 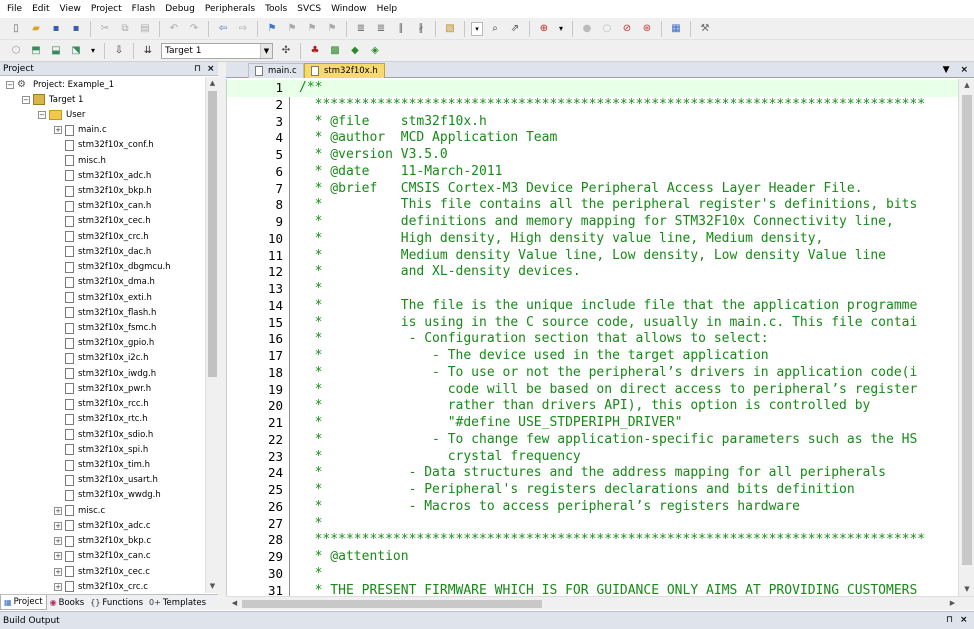 I want to click on comment-icon: ∥, so click(x=401, y=29).